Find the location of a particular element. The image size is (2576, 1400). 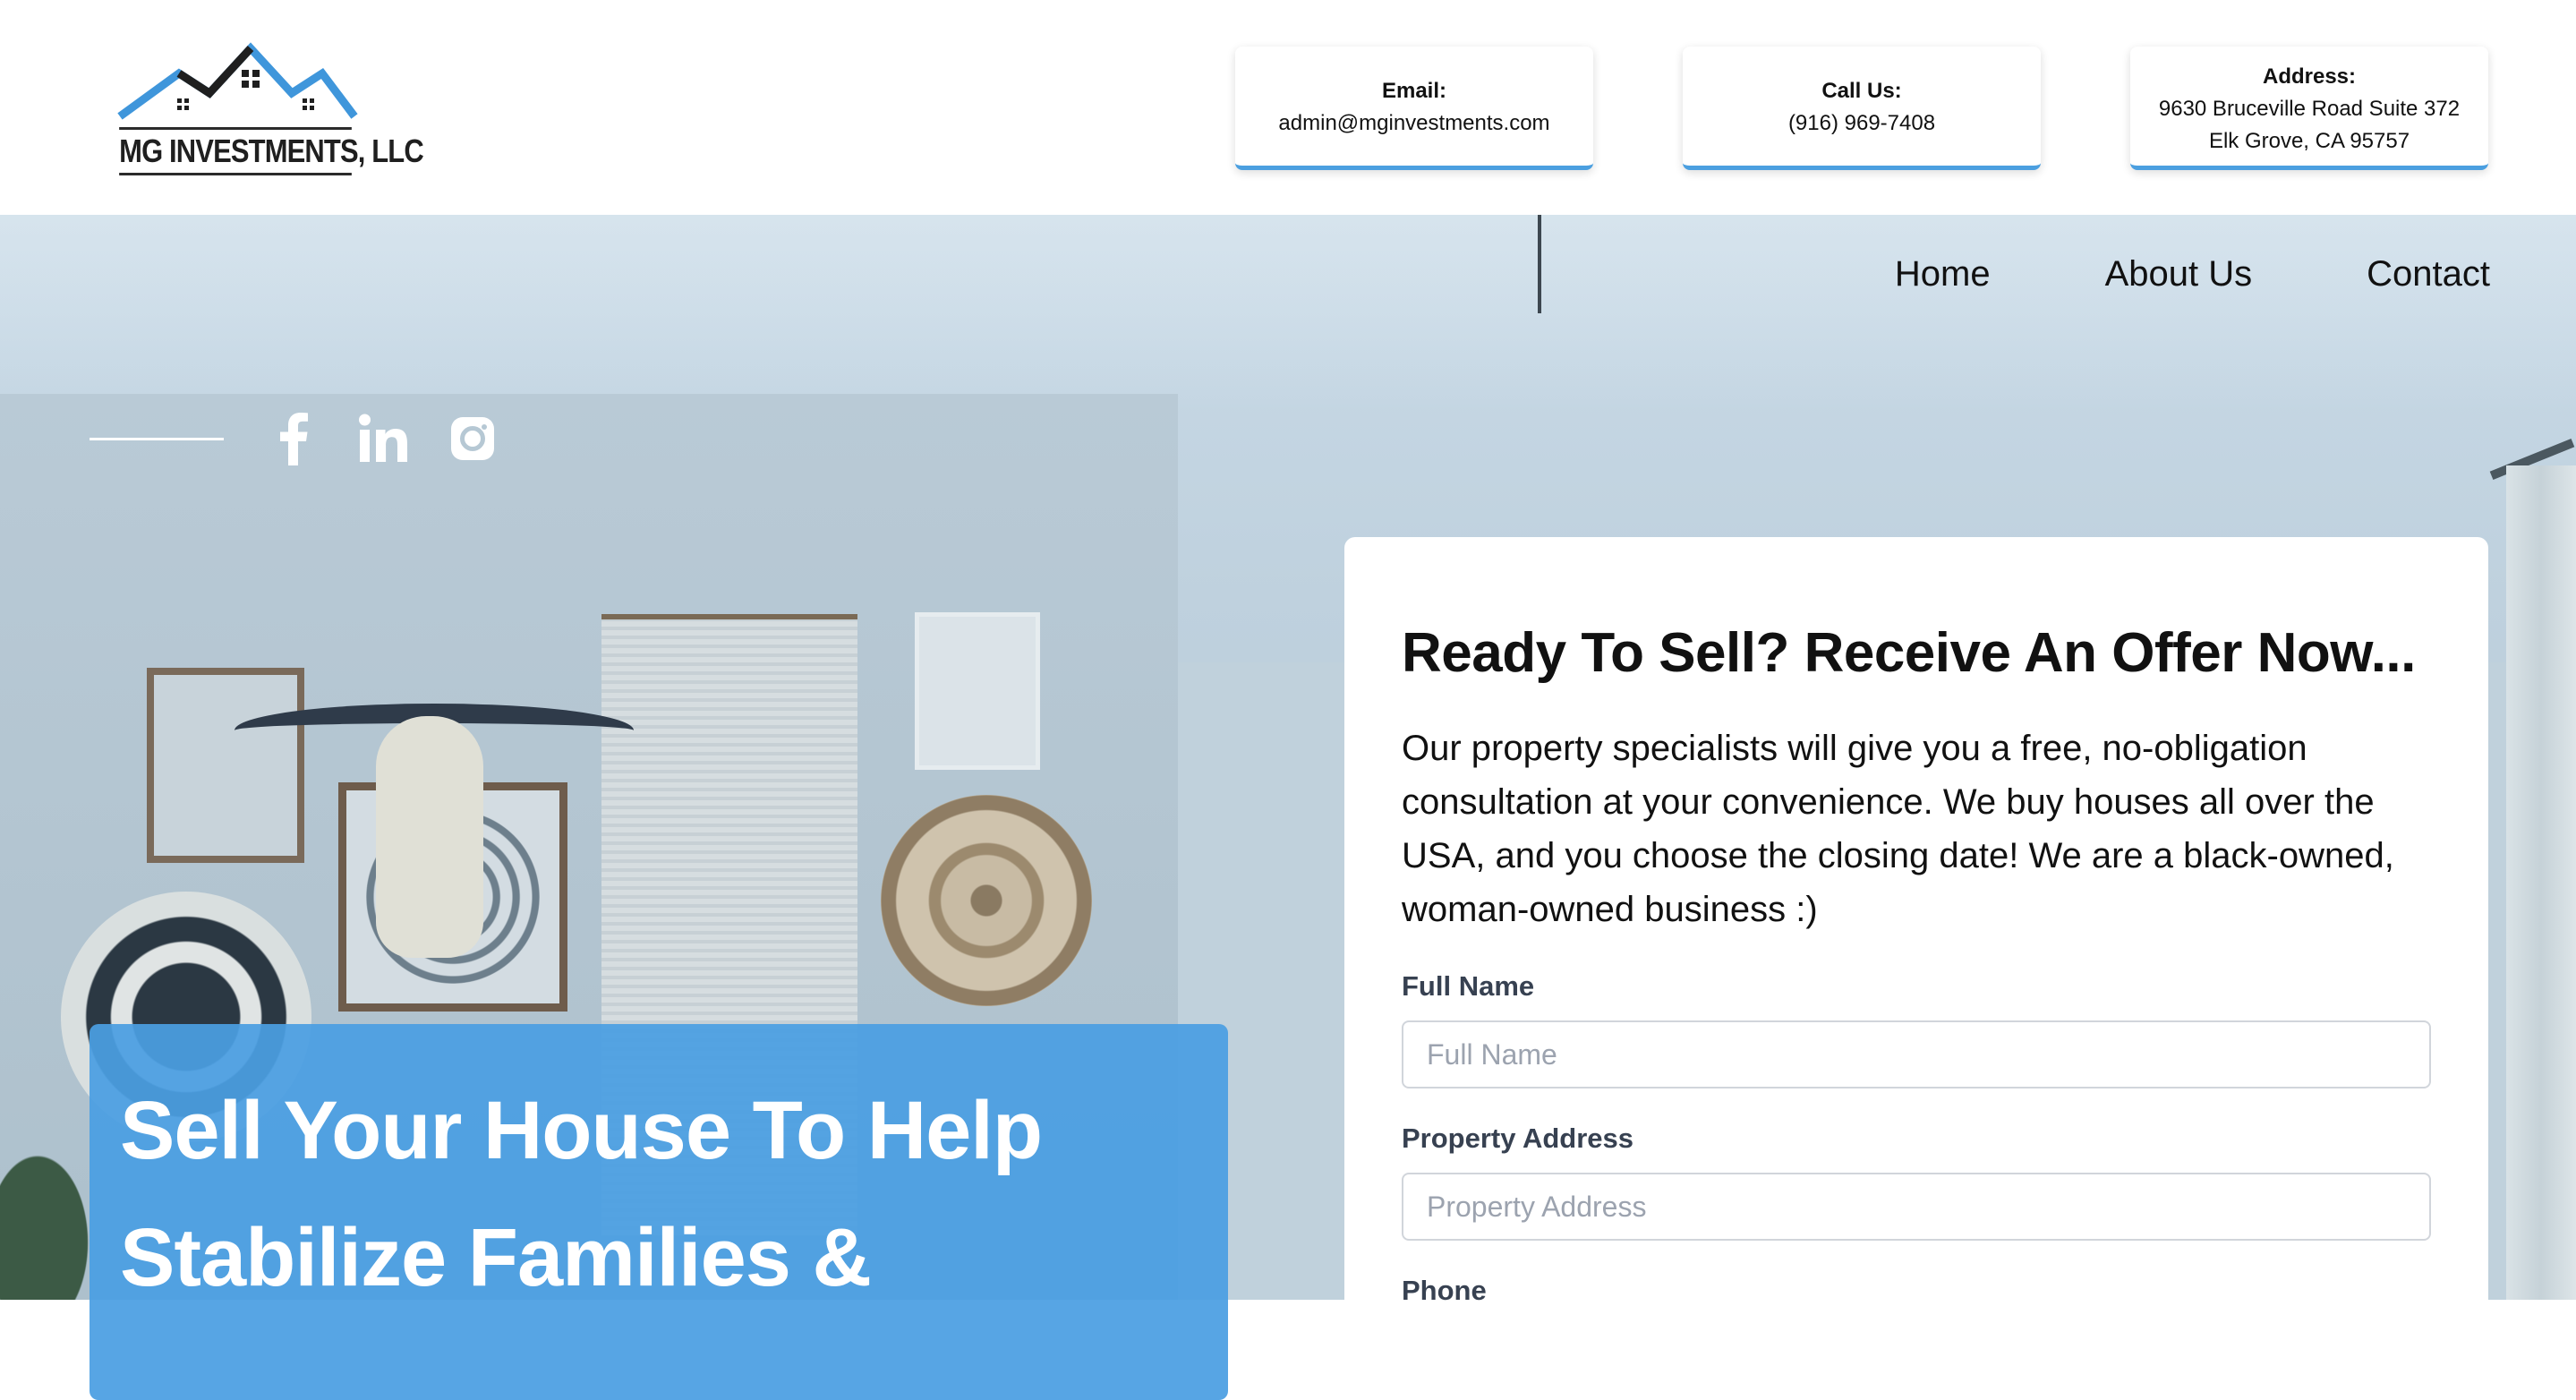

phone-label: Call Us: is located at coordinates (1861, 91).